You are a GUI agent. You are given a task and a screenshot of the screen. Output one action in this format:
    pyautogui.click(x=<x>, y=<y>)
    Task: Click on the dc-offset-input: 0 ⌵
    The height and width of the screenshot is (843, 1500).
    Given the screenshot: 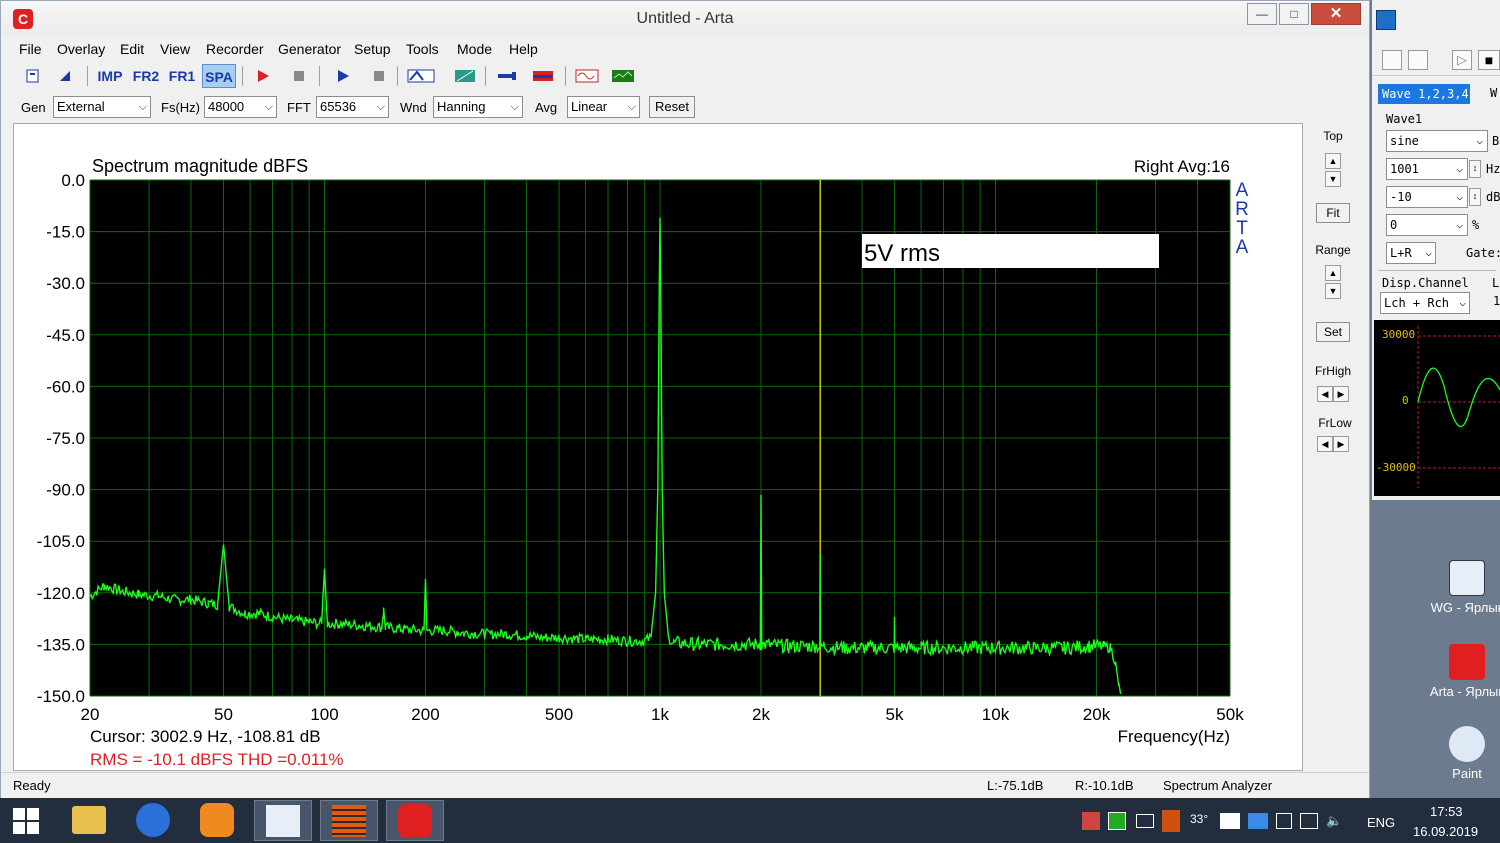 What is the action you would take?
    pyautogui.click(x=1427, y=225)
    